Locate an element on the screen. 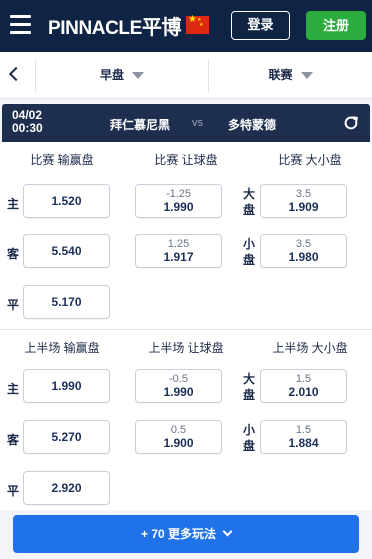 This screenshot has height=559, width=372. match-time: 00:30 is located at coordinates (27, 128).